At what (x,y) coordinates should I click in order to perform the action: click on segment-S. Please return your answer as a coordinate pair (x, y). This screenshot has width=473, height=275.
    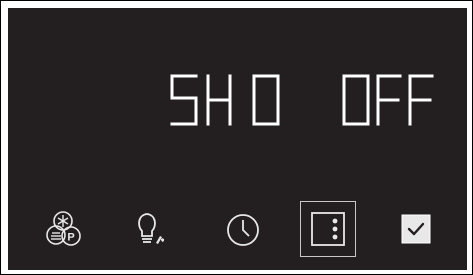
    Looking at the image, I should click on (184, 100).